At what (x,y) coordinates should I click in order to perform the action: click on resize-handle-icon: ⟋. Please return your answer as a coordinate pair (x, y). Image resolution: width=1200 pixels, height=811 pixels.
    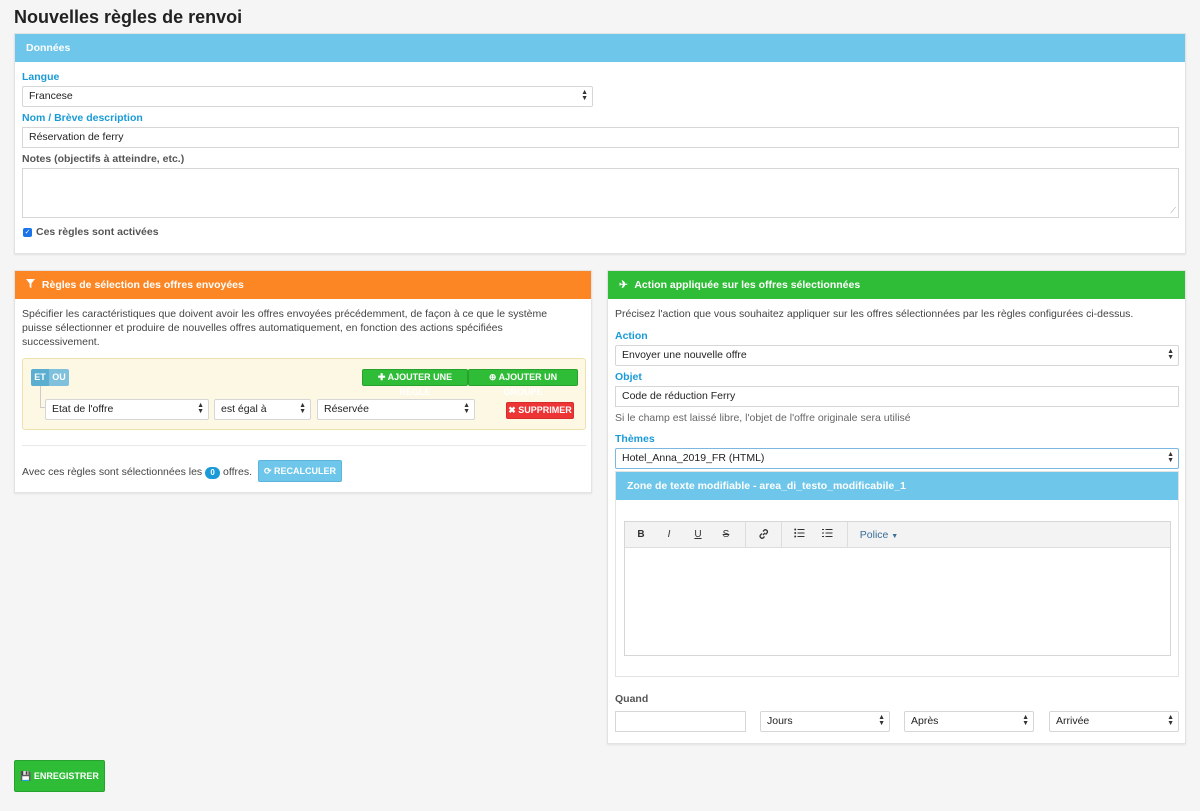
    Looking at the image, I should click on (1173, 211).